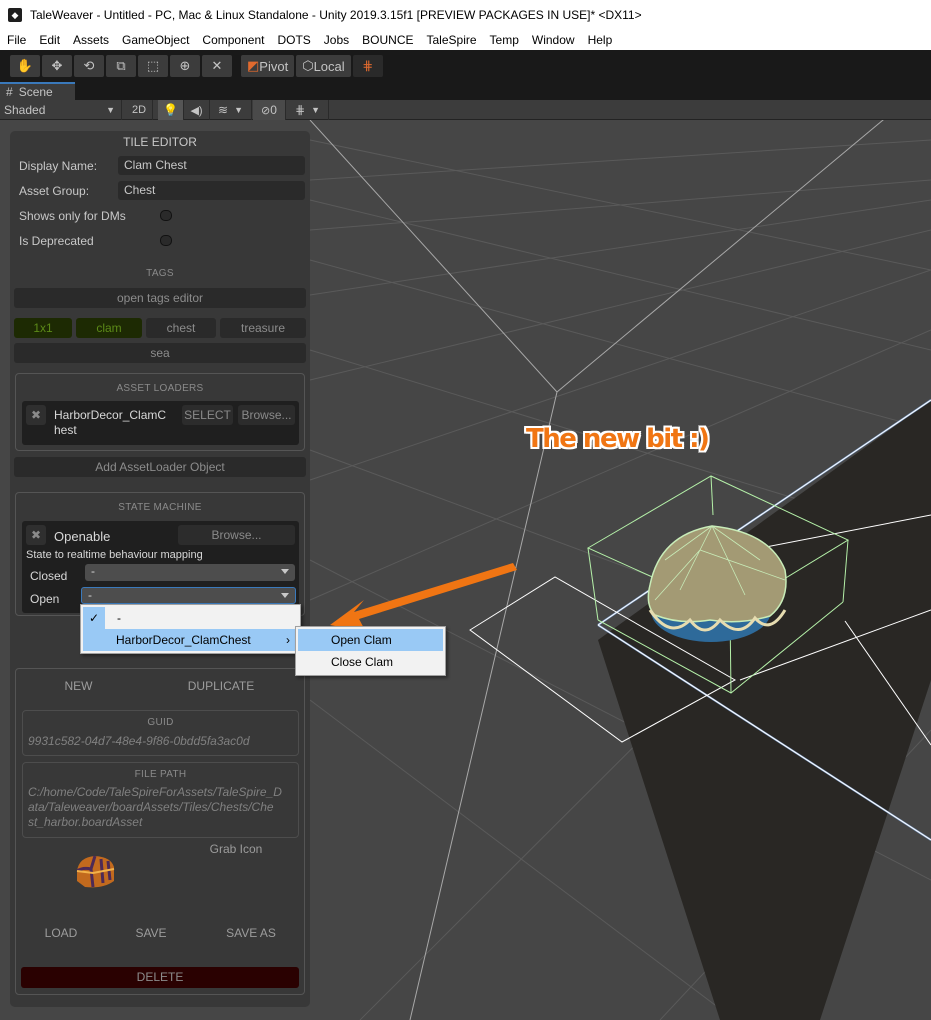 Image resolution: width=931 pixels, height=1020 pixels. Describe the element at coordinates (361, 640) in the screenshot. I see `open-clam-label: Open Clam` at that location.